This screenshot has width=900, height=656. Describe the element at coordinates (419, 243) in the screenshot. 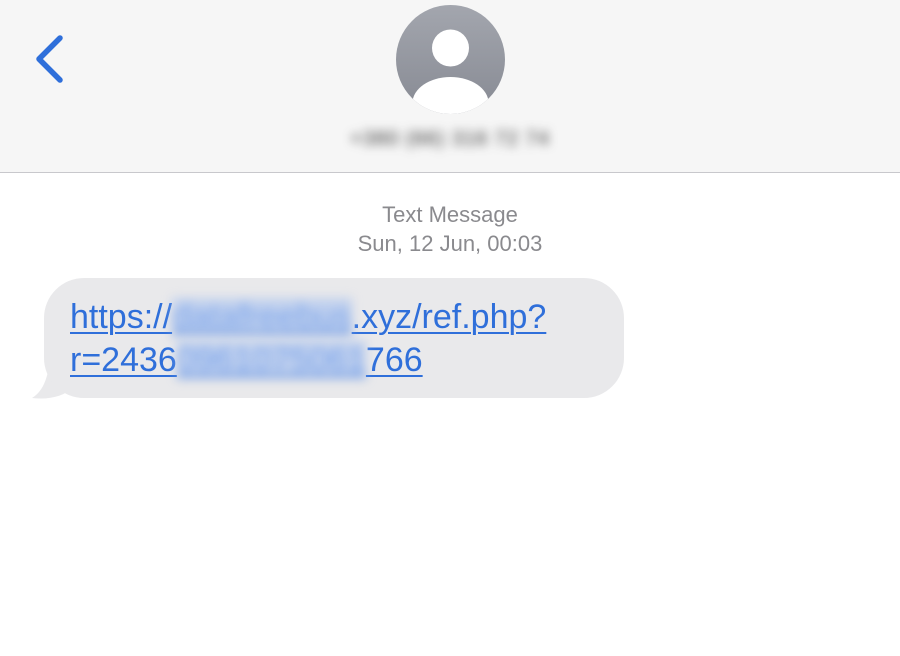

I see `date-label: Sun, 12 Jun,` at that location.